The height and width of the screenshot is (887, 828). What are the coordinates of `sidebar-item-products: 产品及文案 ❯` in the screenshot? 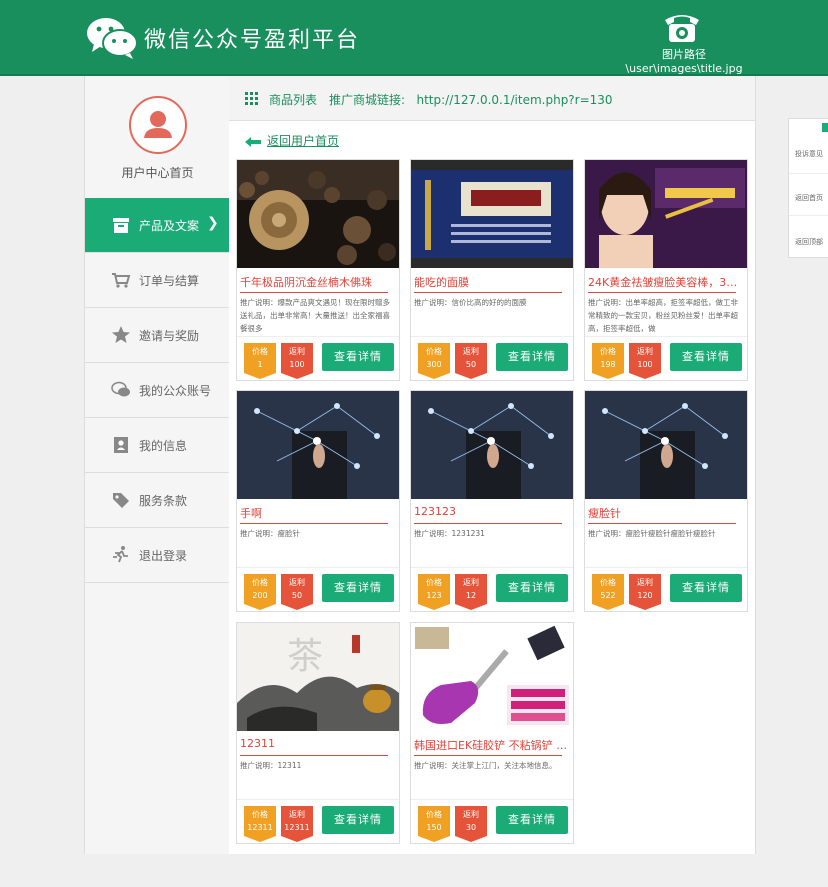 It's located at (157, 225).